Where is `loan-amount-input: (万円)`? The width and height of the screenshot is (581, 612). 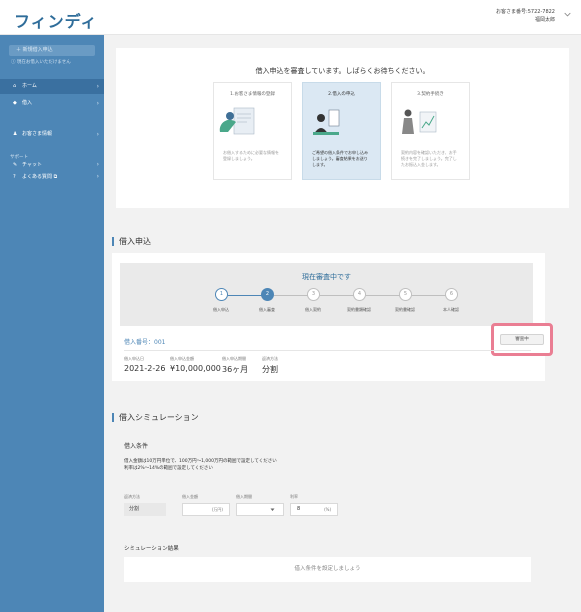
loan-amount-input: (万円) is located at coordinates (206, 509).